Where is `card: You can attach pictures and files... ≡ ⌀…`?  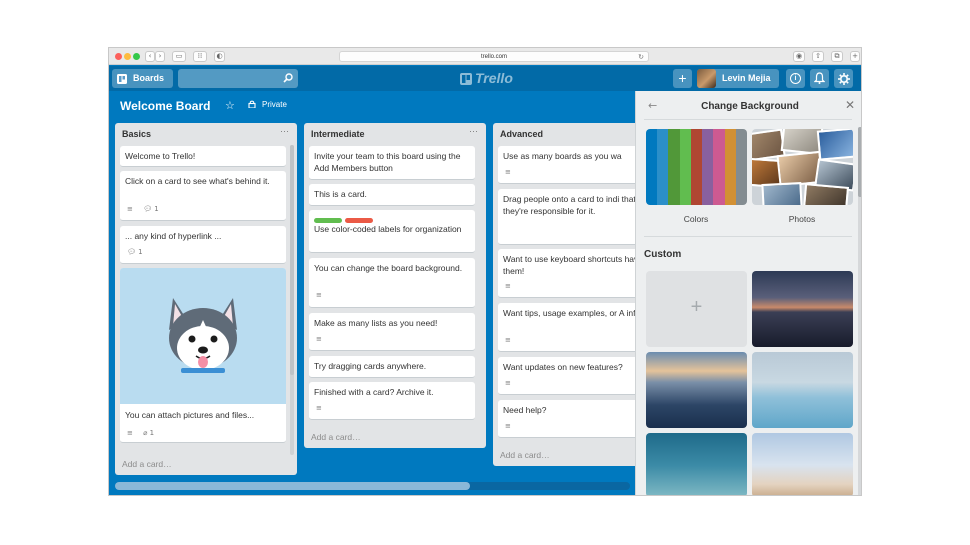
card: You can attach pictures and files... ≡ ⌀… is located at coordinates (203, 355).